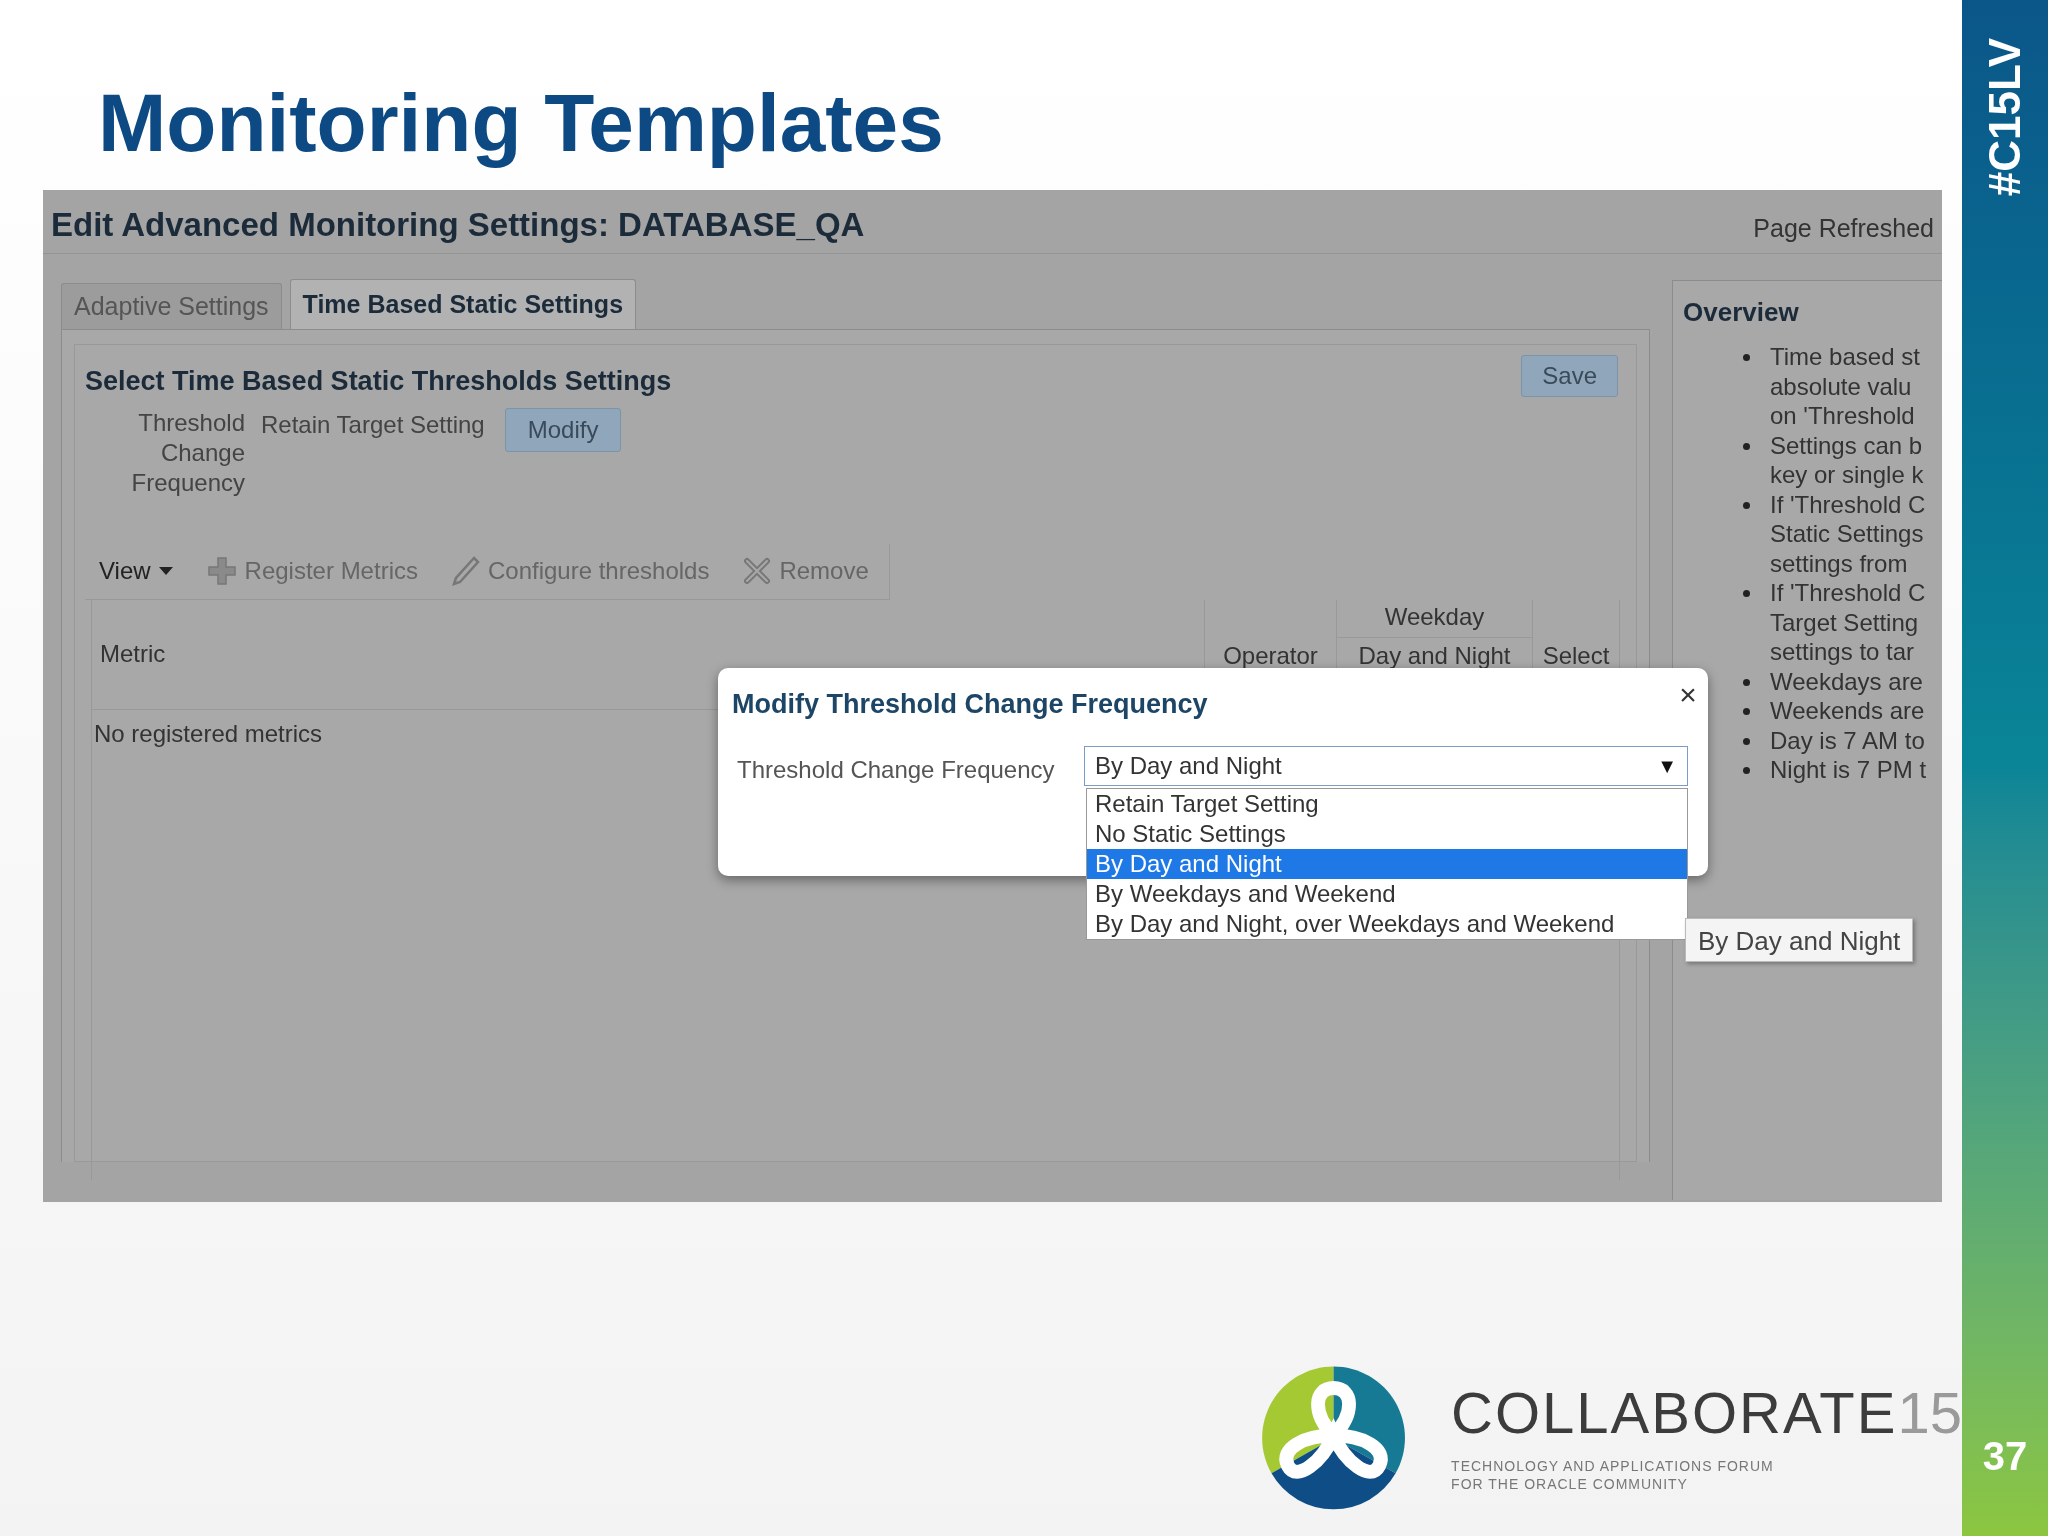 The width and height of the screenshot is (2048, 1536). What do you see at coordinates (1799, 940) in the screenshot?
I see `tooltip: By Day and Night` at bounding box center [1799, 940].